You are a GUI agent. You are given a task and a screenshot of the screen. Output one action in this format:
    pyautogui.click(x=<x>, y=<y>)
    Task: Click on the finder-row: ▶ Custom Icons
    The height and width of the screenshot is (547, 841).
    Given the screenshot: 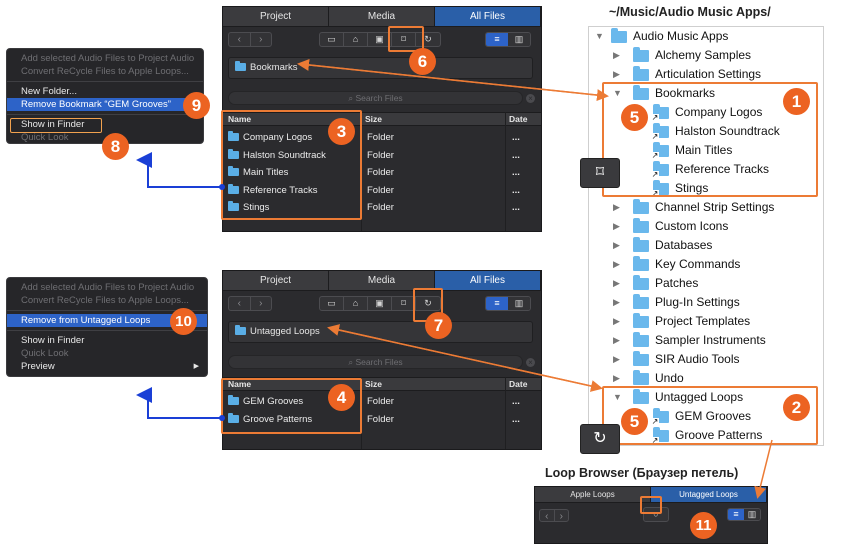 What is the action you would take?
    pyautogui.click(x=706, y=226)
    